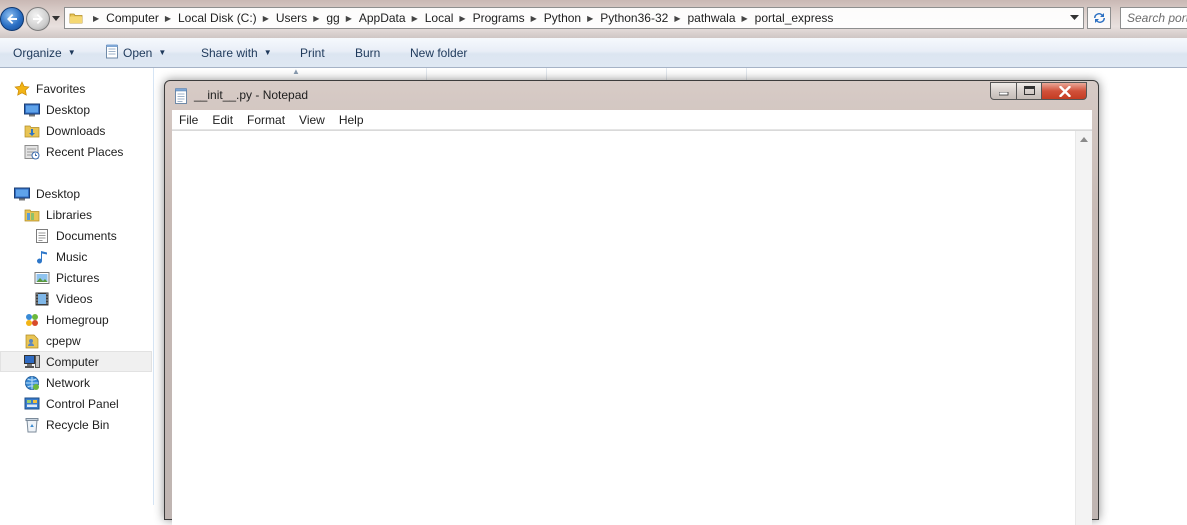  Describe the element at coordinates (367, 52) in the screenshot. I see `burn-button: Burn` at that location.